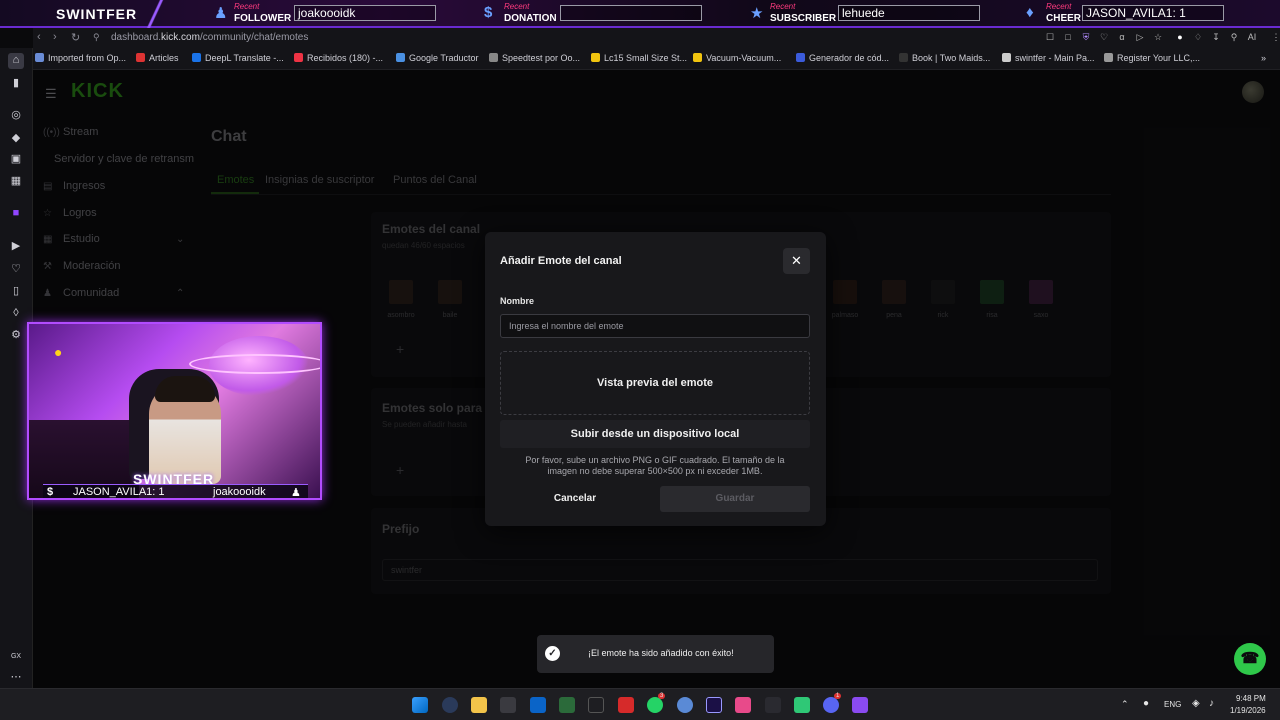  Describe the element at coordinates (860, 705) in the screenshot. I see `clapper-icon` at that location.